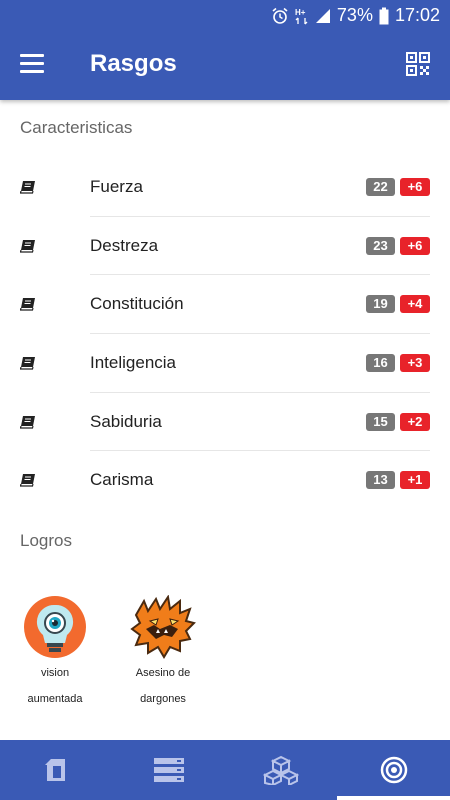  What do you see at coordinates (225, 480) in the screenshot?
I see `list-item: Carisma 13 +1` at bounding box center [225, 480].